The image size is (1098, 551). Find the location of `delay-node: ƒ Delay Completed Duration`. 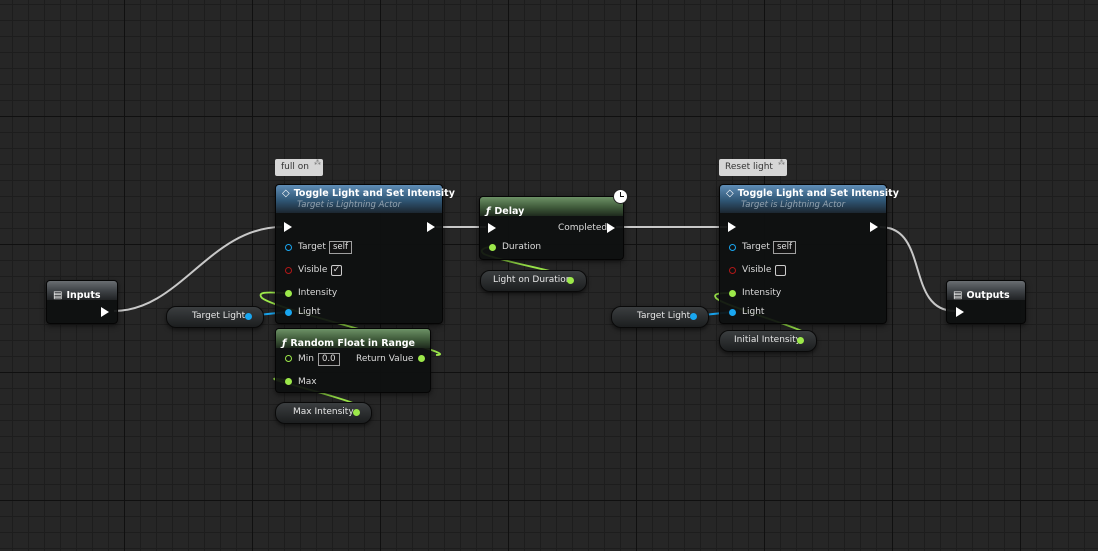

delay-node: ƒ Delay Completed Duration is located at coordinates (551, 228).